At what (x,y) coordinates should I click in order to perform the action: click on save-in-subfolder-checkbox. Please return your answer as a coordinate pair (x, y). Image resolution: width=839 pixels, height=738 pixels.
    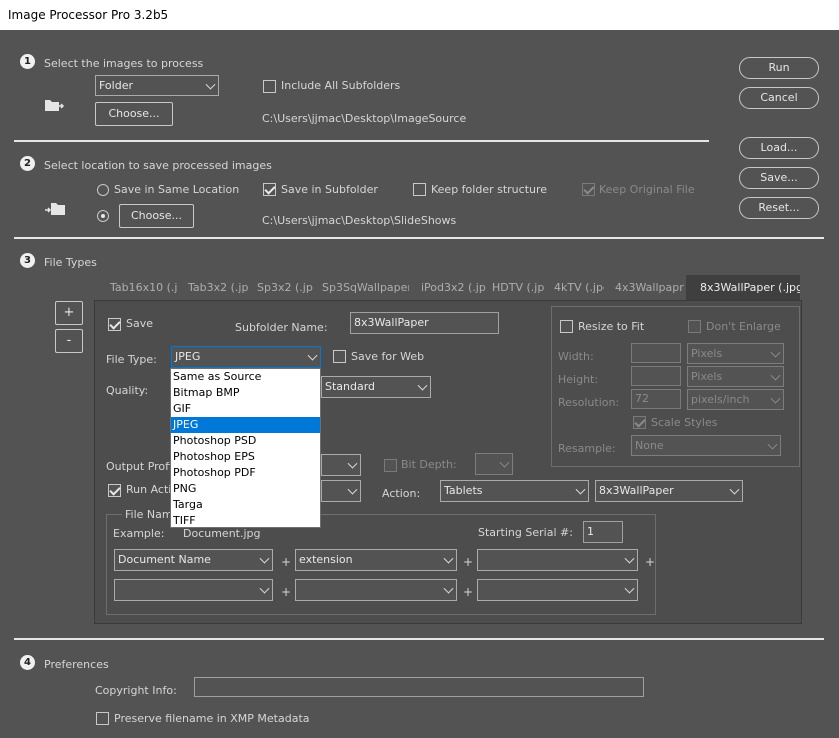
    Looking at the image, I should click on (269, 189).